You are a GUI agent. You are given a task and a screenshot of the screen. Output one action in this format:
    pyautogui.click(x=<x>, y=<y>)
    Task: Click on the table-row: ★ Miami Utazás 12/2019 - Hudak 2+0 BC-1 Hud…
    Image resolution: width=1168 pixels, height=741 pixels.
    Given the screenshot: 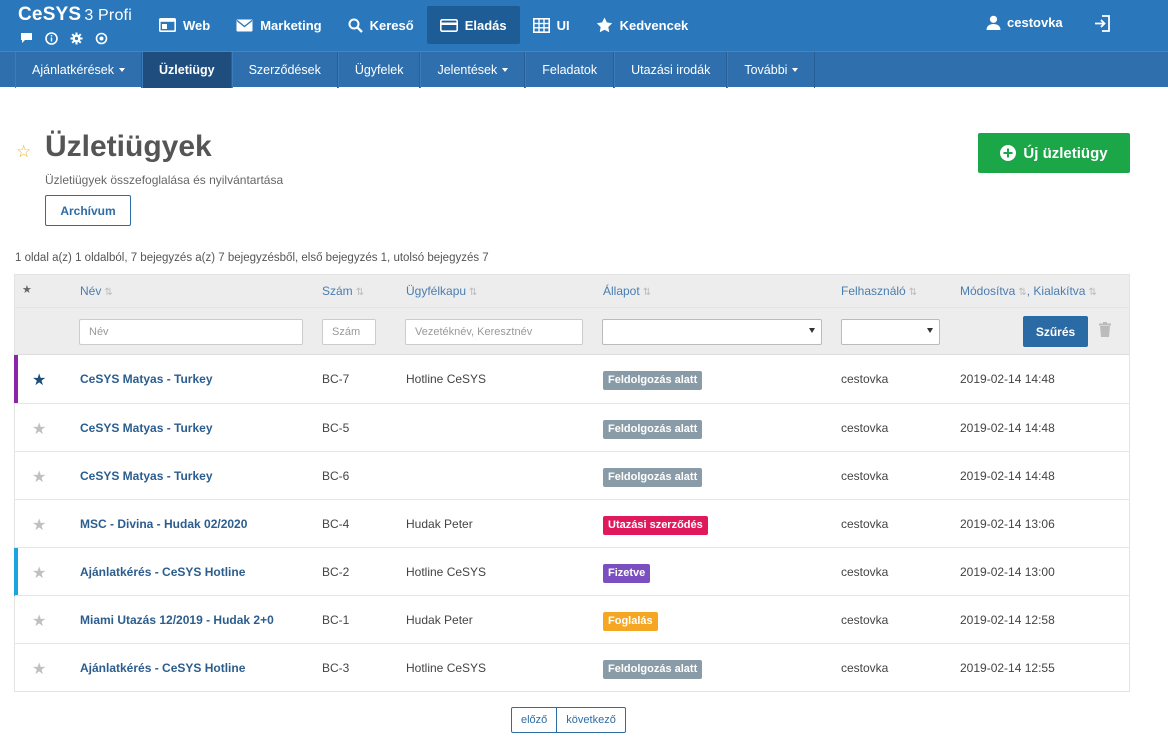 What is the action you would take?
    pyautogui.click(x=572, y=619)
    